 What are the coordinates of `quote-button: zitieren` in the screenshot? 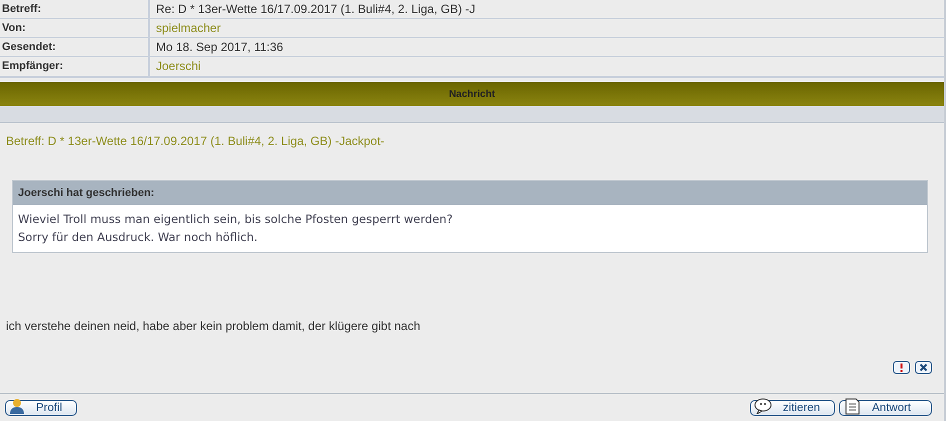 It's located at (792, 408).